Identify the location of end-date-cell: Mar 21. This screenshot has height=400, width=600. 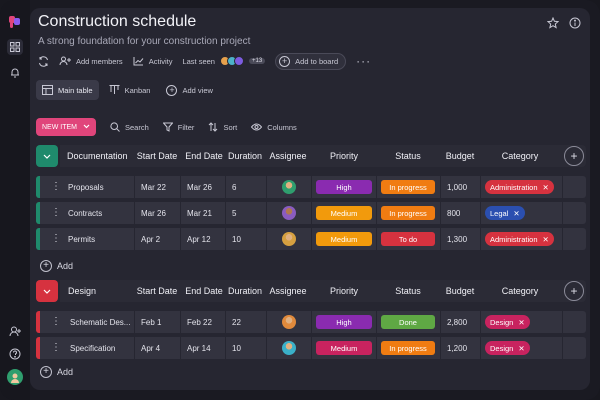
(202, 213).